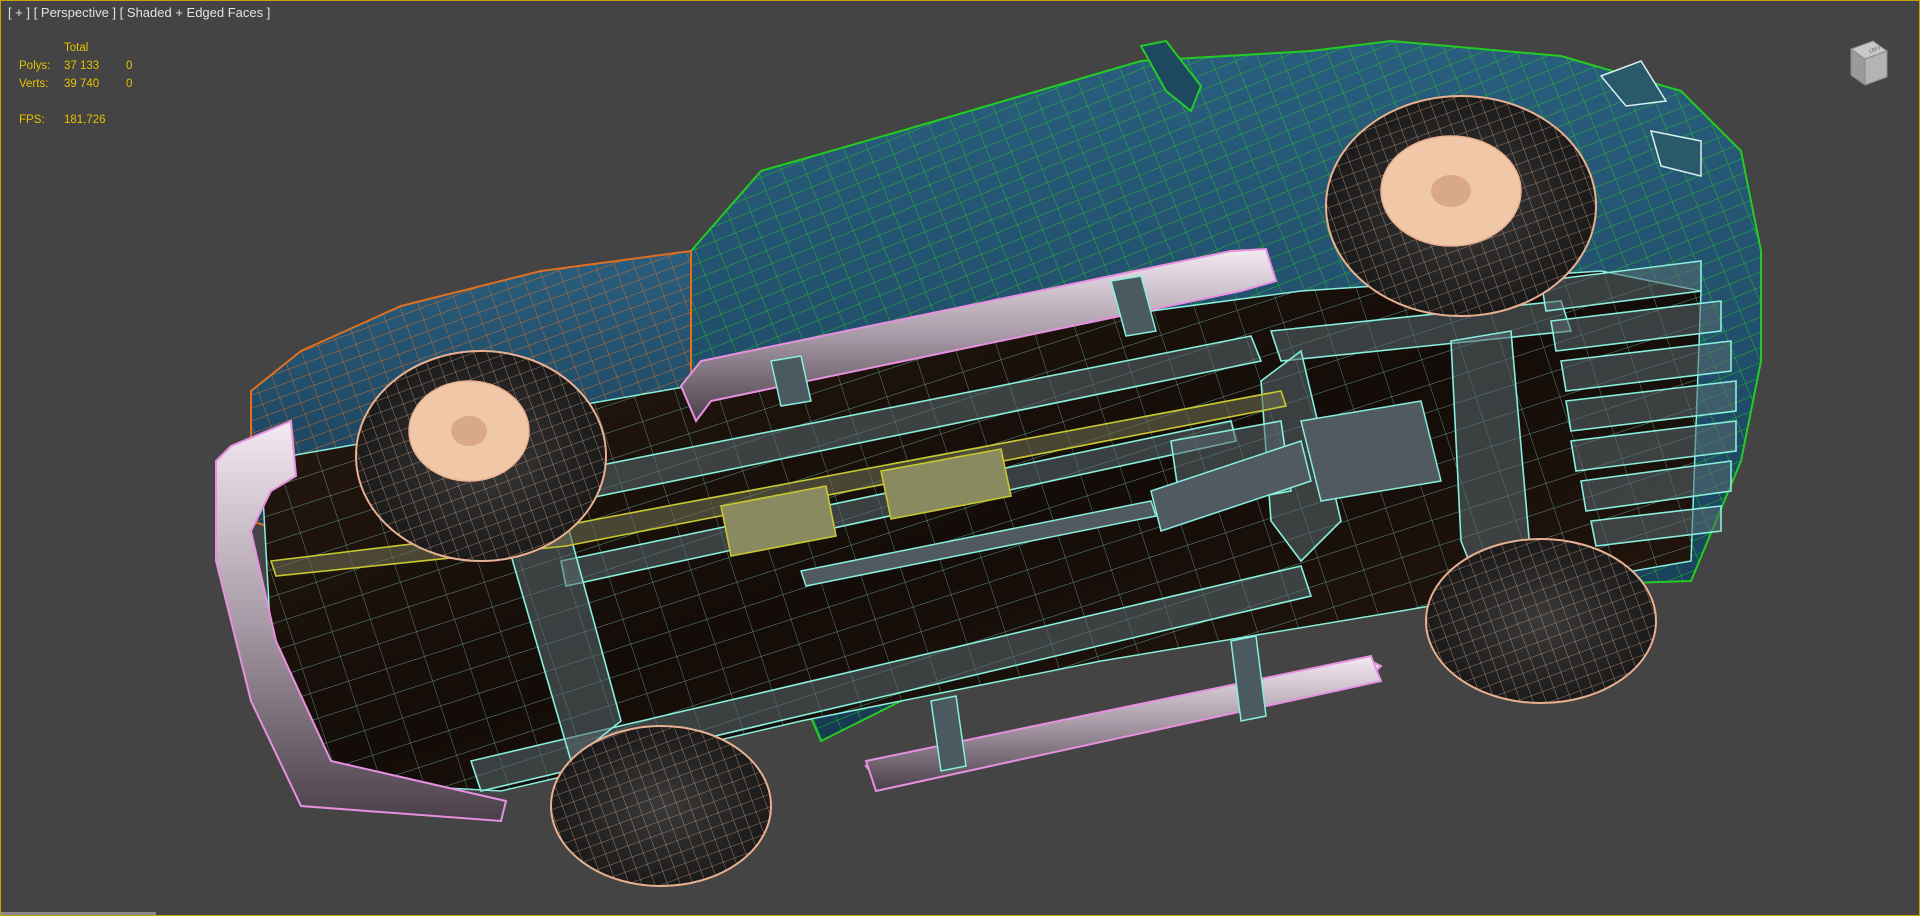 This screenshot has width=1920, height=916. I want to click on stats-fps-row: FPS: 181,726, so click(87, 120).